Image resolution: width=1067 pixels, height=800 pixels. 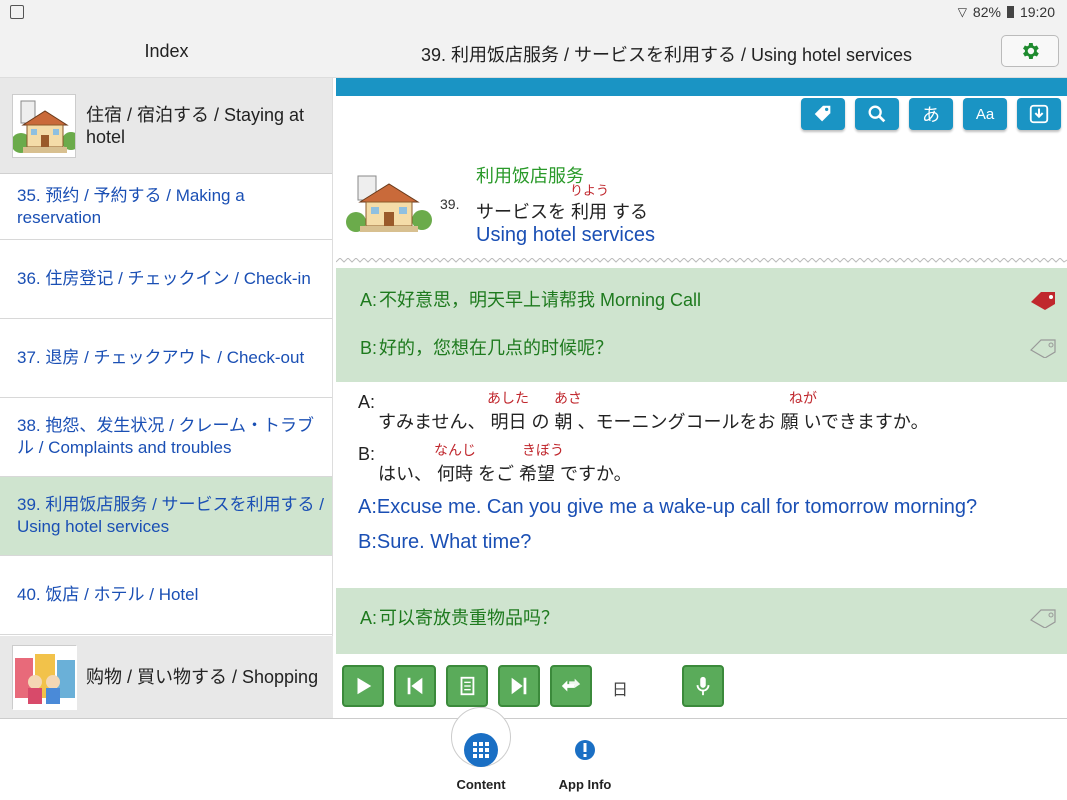 I want to click on ruby-ashita: あした, so click(x=508, y=398).